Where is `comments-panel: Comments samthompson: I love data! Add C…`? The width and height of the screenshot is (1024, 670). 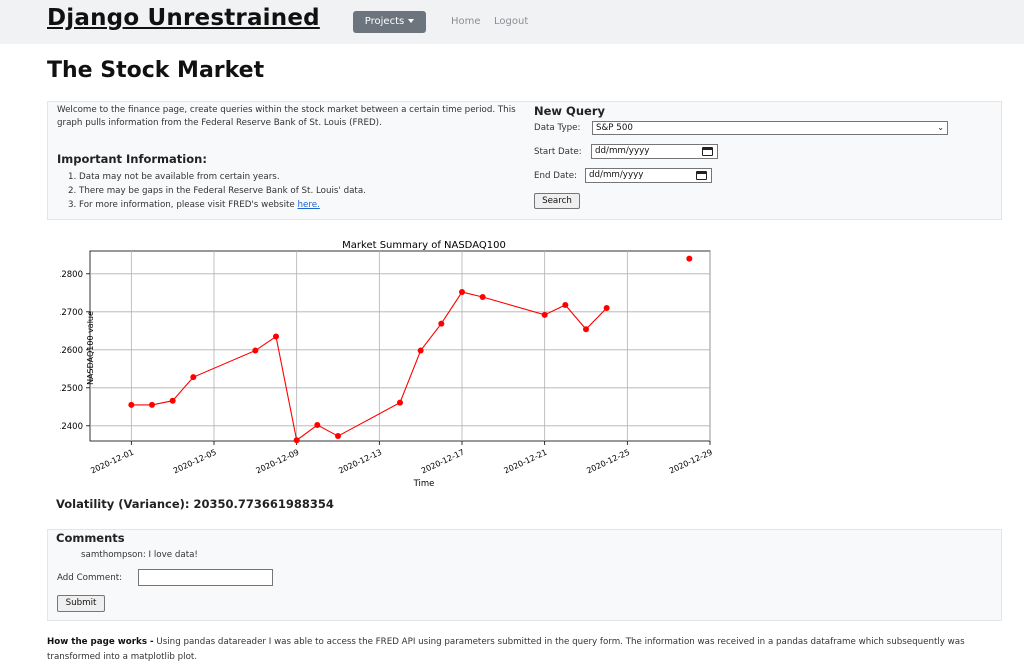 comments-panel: Comments samthompson: I love data! Add C… is located at coordinates (524, 575).